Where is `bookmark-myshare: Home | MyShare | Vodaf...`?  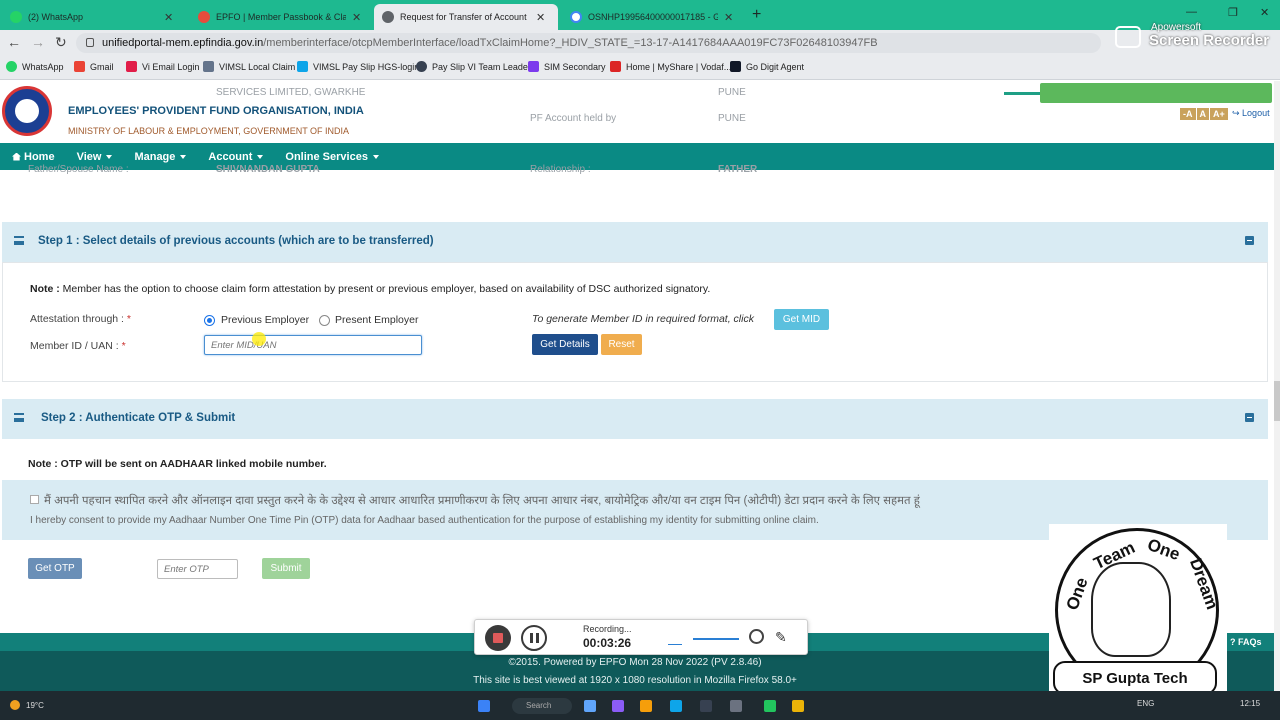
bookmark-myshare: Home | MyShare | Vodaf... is located at coordinates (670, 66).